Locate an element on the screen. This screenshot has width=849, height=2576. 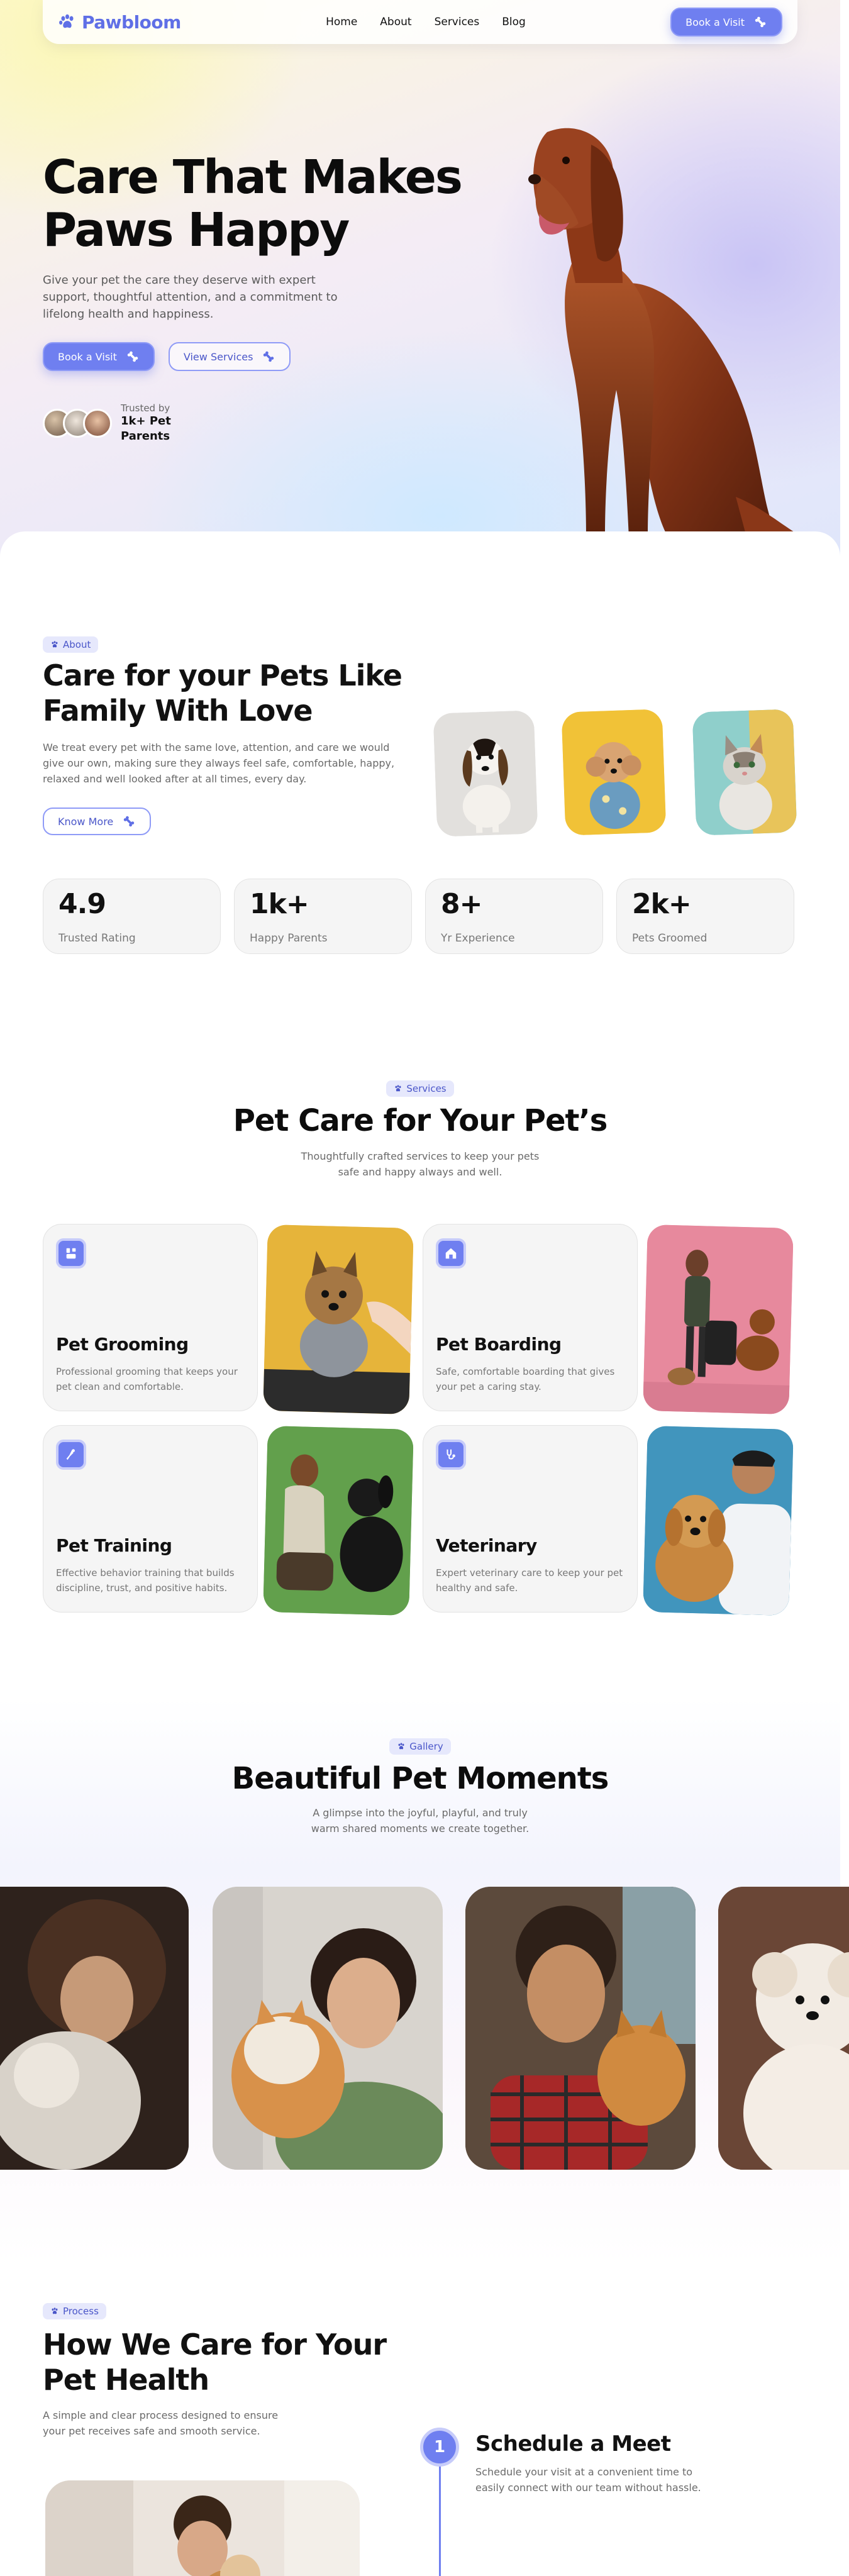
avatar-group is located at coordinates (78, 423).